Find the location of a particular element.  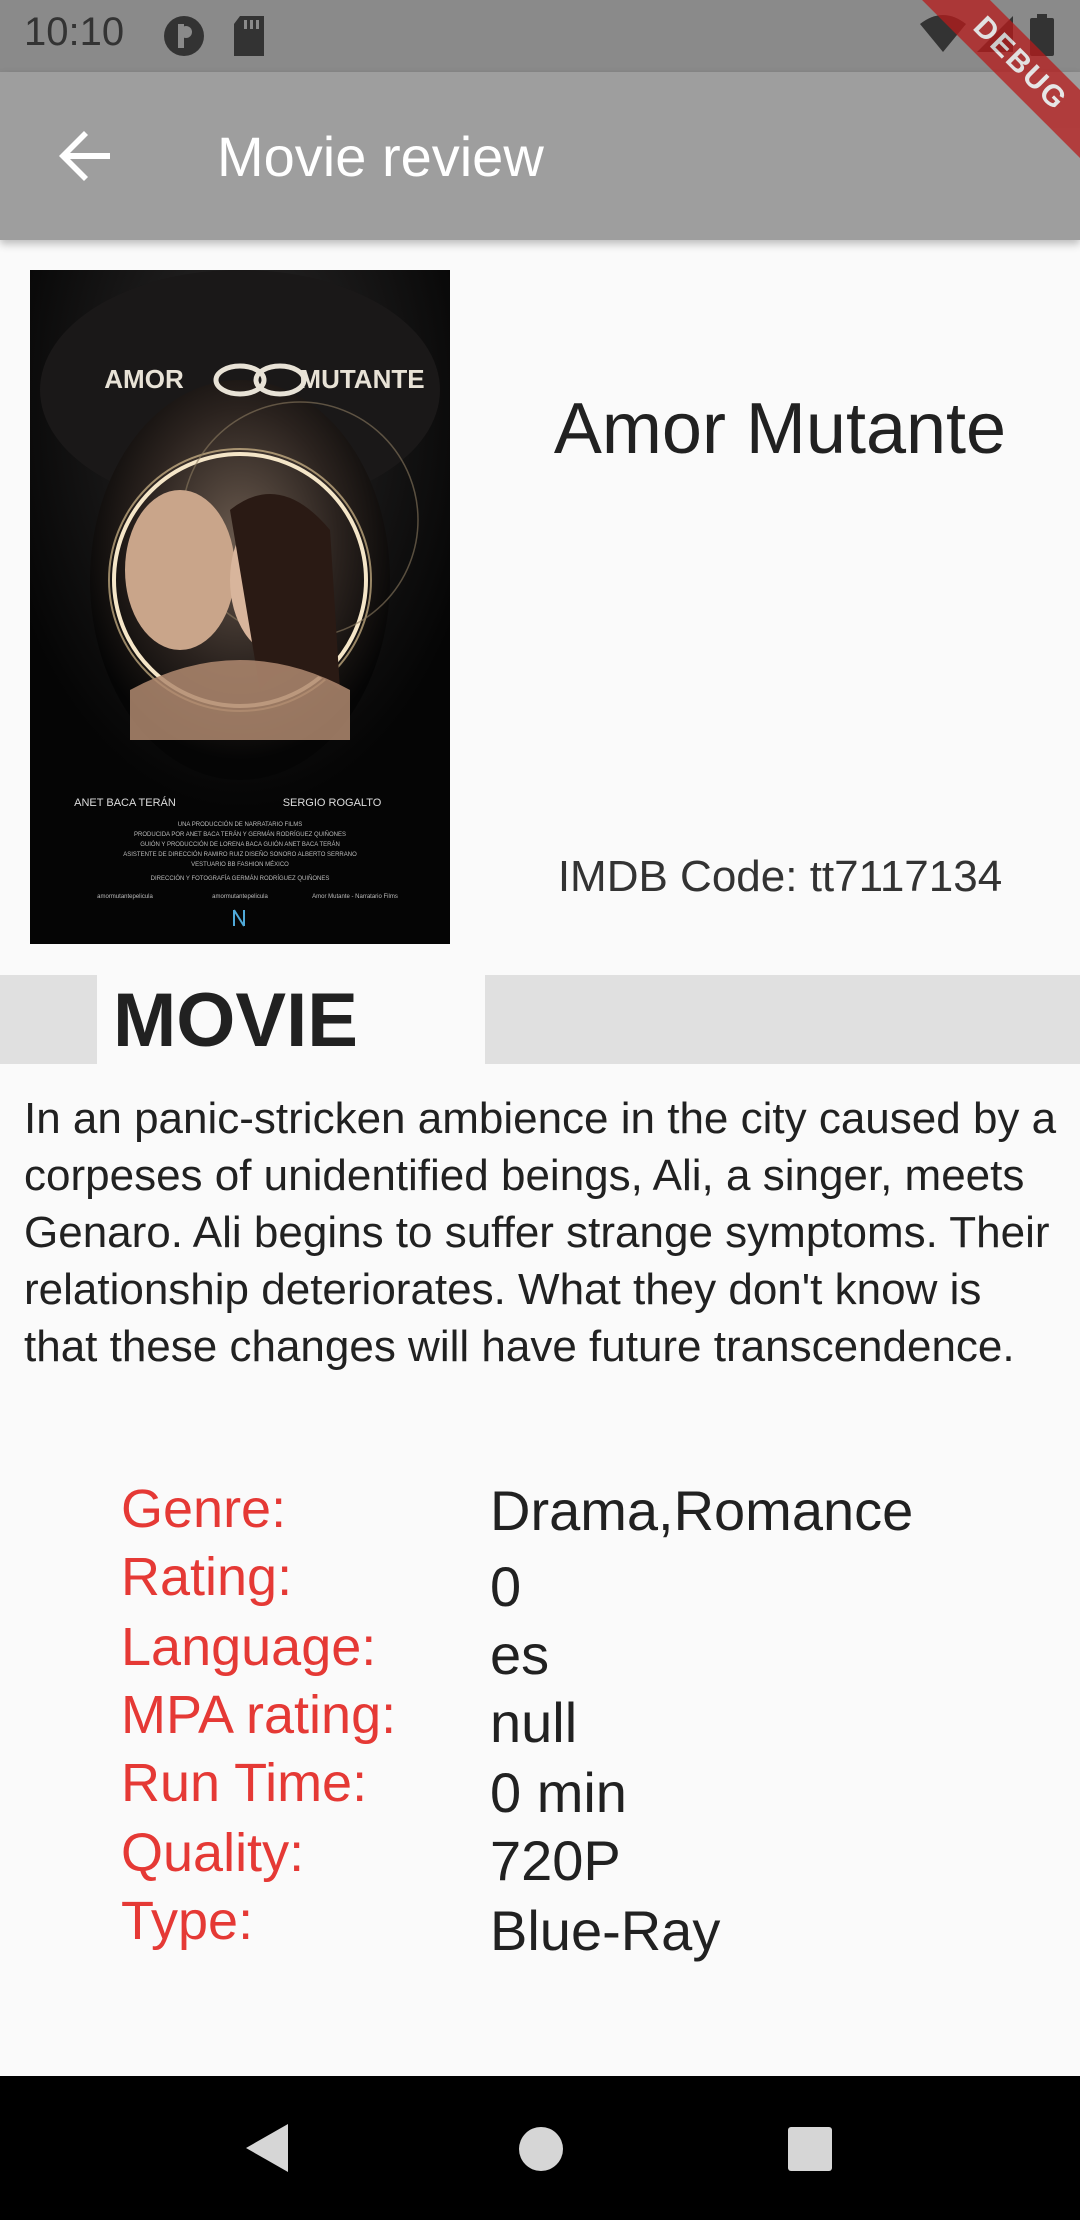

detail-label-rating: Rating: is located at coordinates (207, 1577).